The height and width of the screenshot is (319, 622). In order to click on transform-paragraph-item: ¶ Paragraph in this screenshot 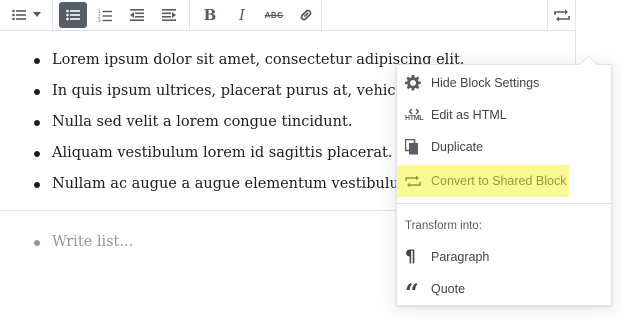, I will do `click(504, 257)`.